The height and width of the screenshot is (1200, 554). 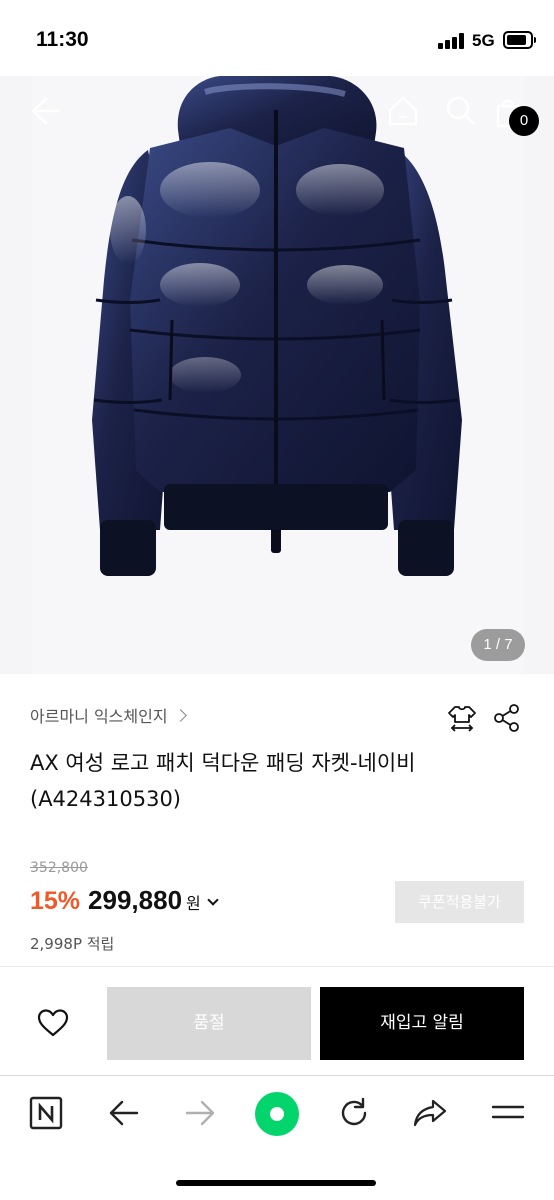 What do you see at coordinates (55, 901) in the screenshot?
I see `discount-rate: 15%` at bounding box center [55, 901].